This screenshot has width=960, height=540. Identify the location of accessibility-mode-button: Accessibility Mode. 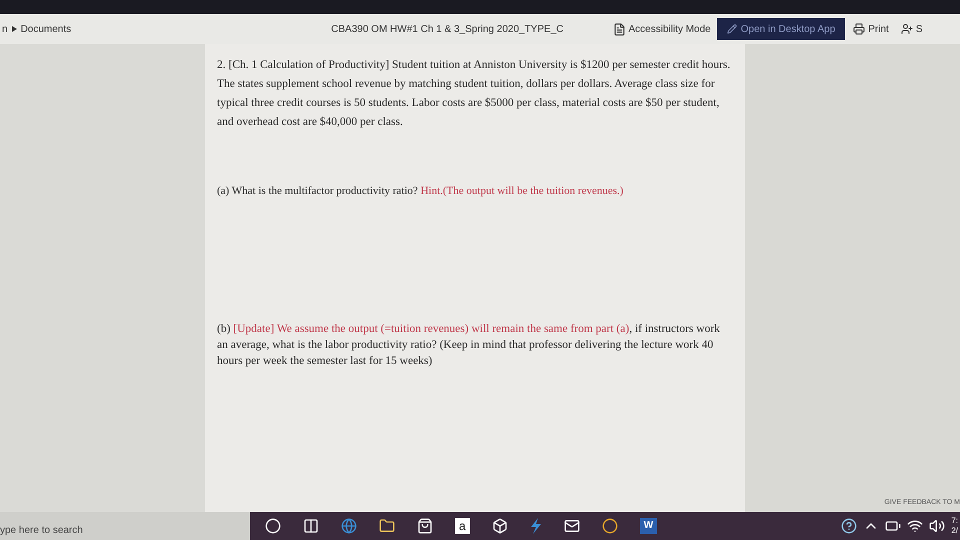
(662, 29).